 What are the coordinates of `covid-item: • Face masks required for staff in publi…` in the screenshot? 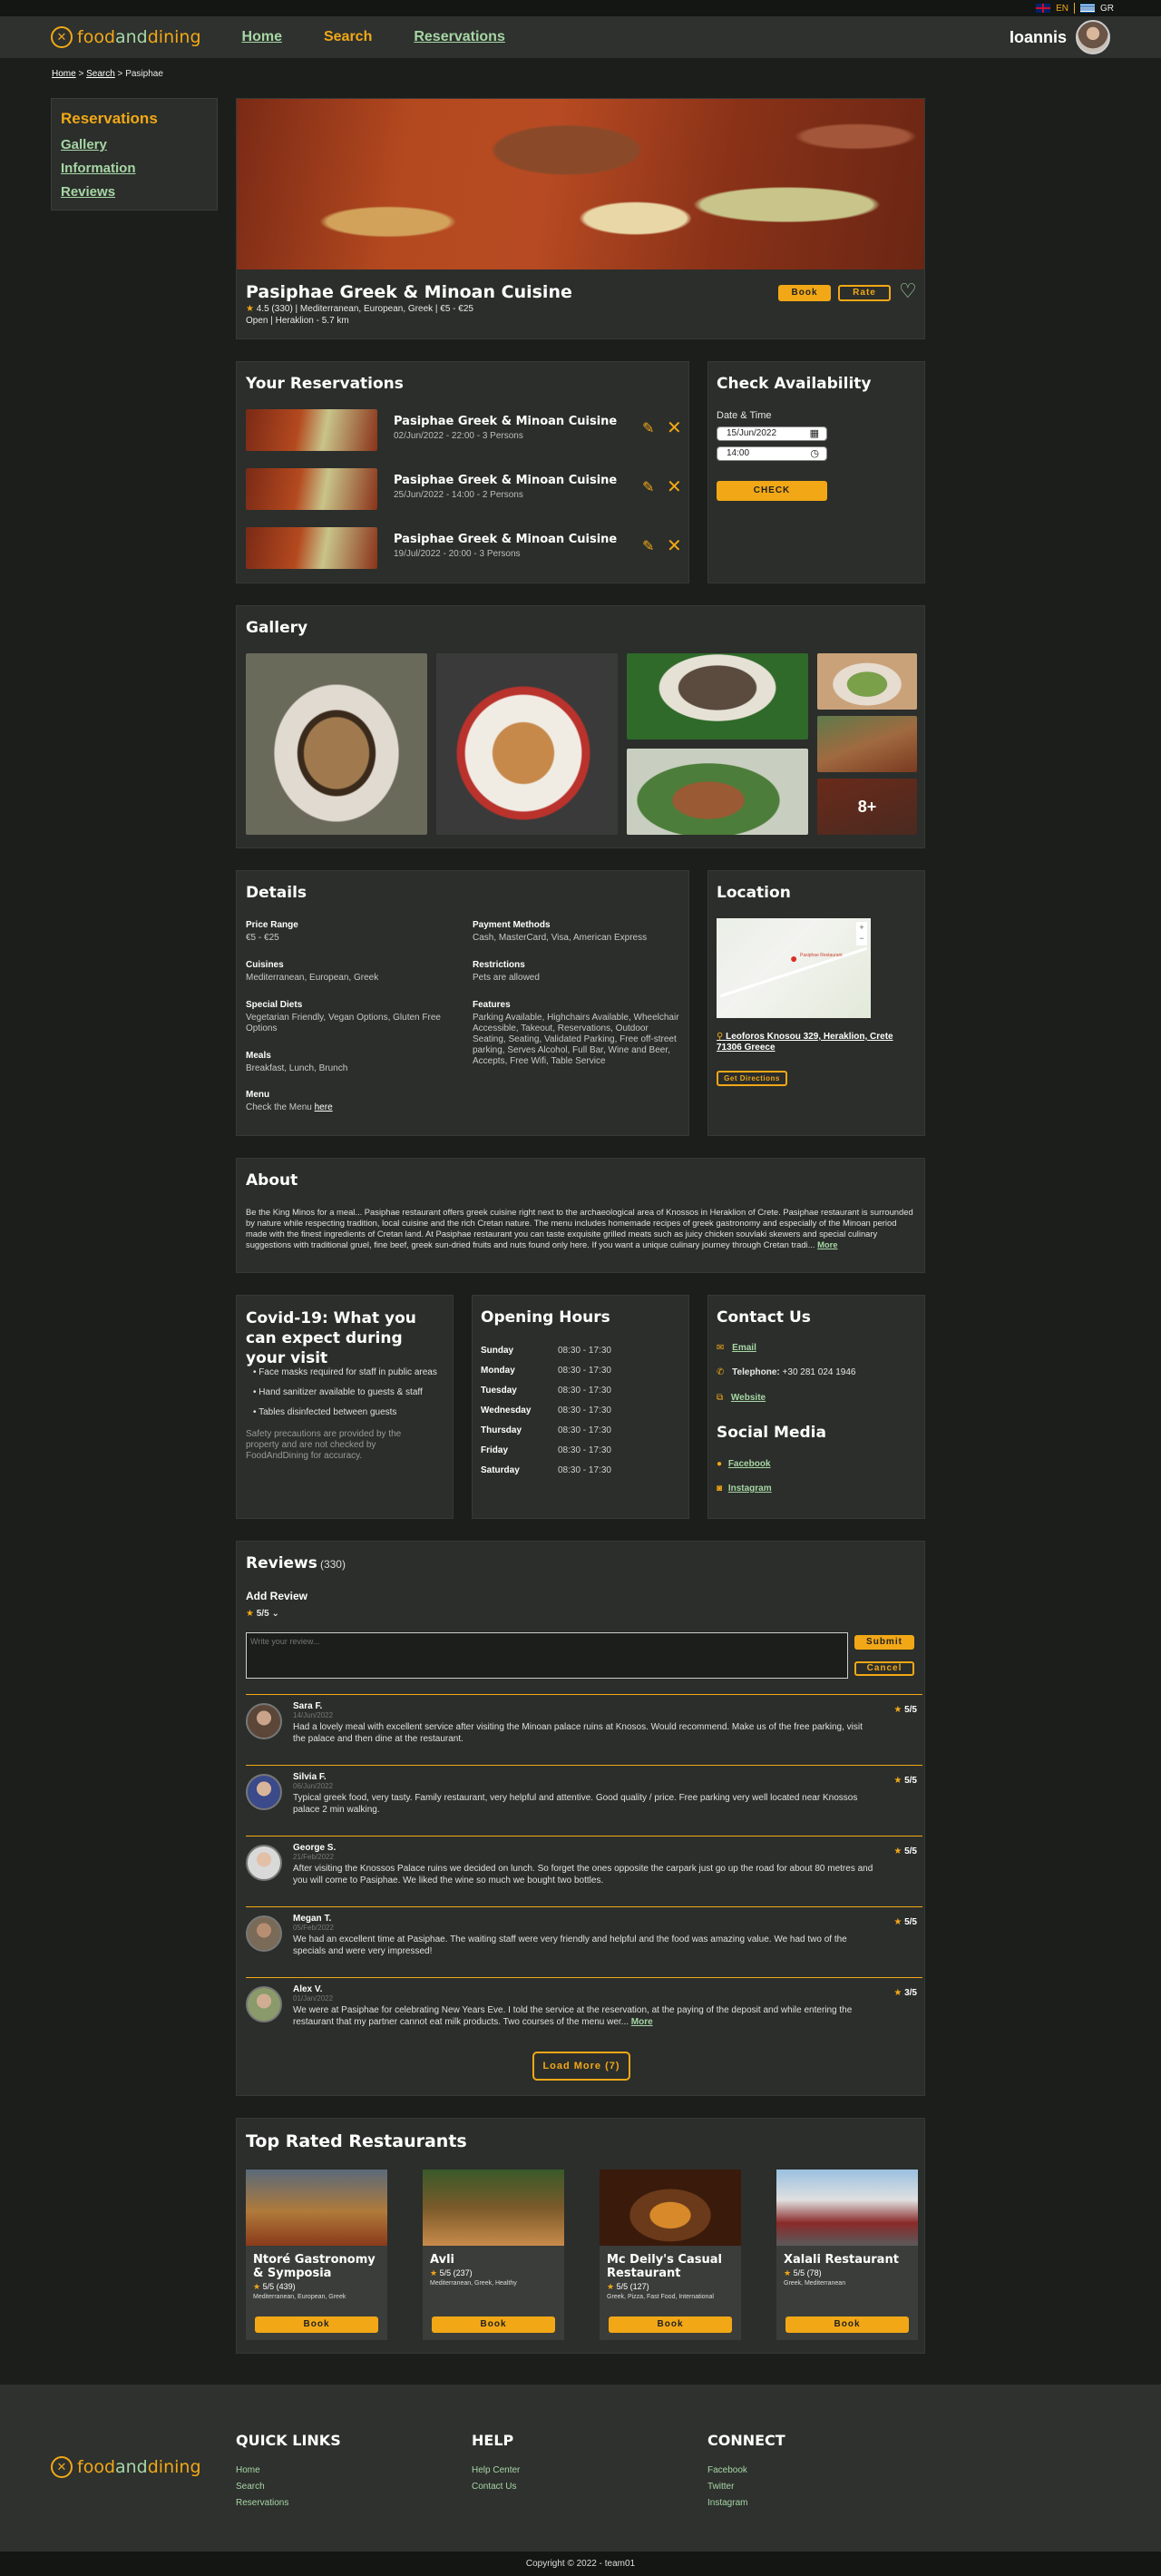 It's located at (345, 1372).